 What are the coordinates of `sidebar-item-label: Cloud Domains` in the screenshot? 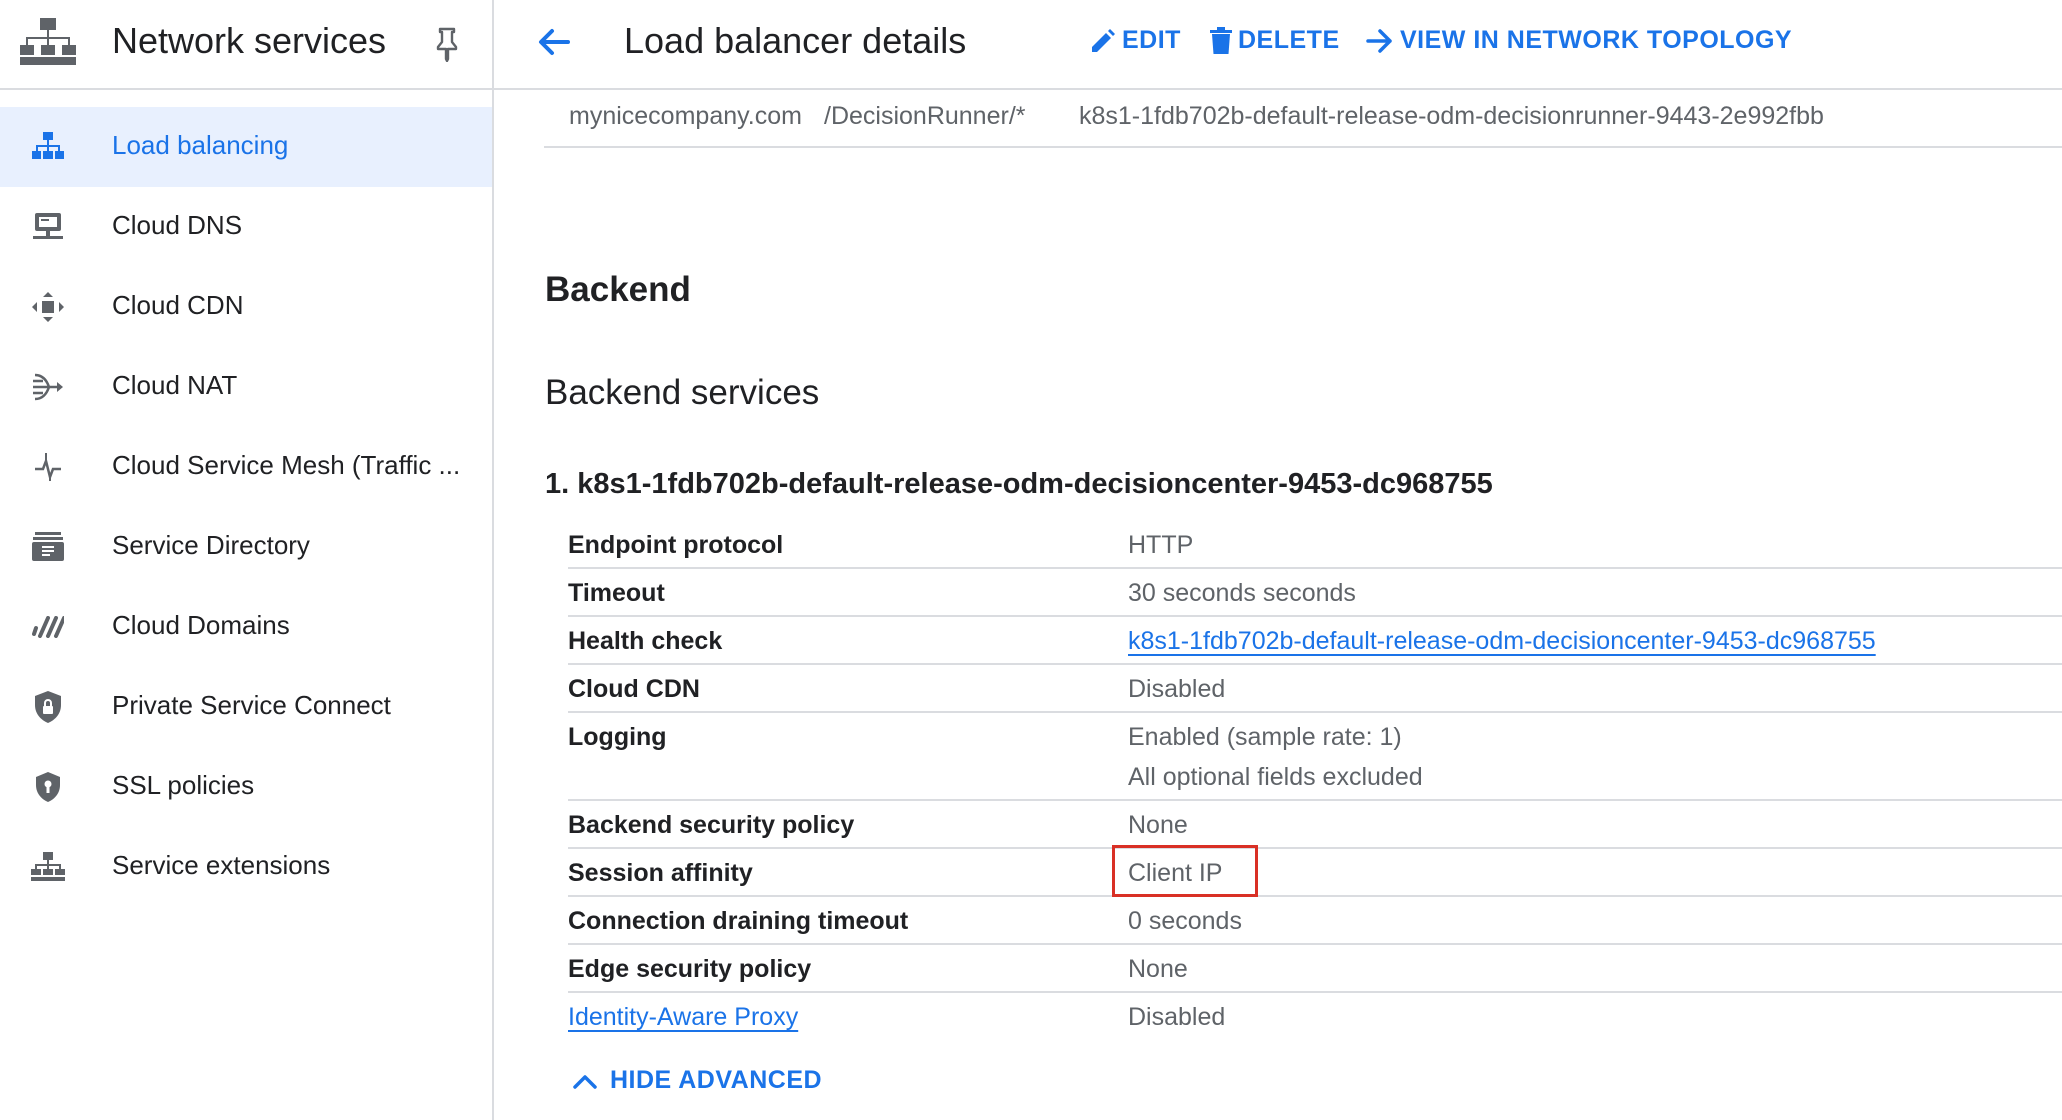 It's located at (201, 625).